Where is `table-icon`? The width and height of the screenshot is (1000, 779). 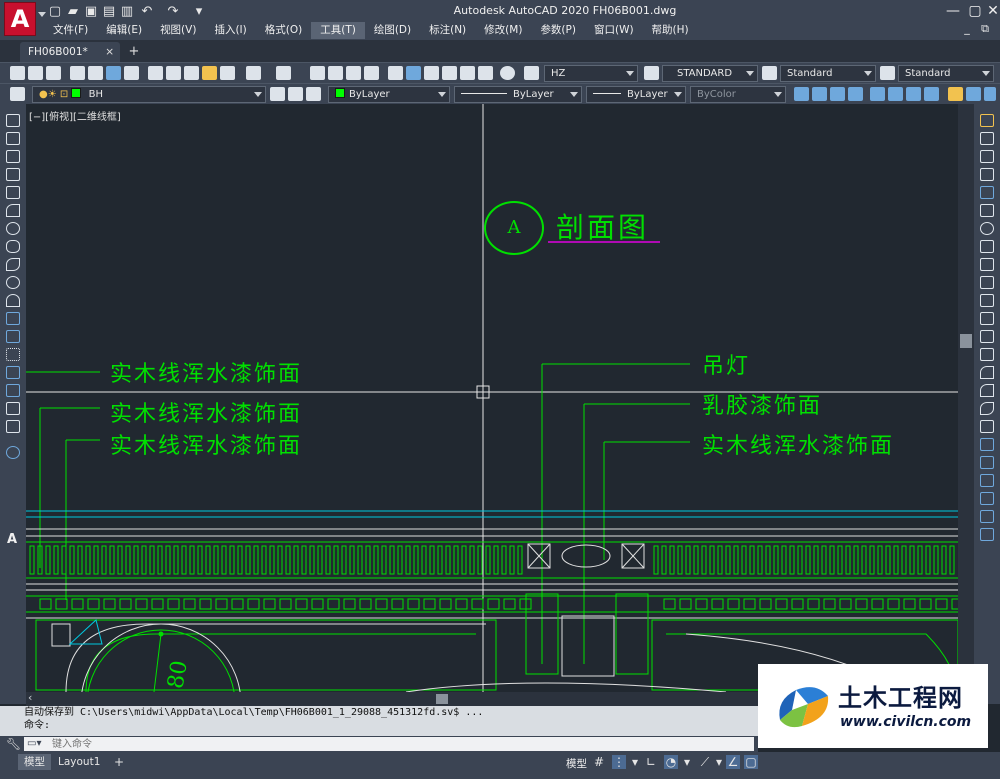 table-icon is located at coordinates (13, 426).